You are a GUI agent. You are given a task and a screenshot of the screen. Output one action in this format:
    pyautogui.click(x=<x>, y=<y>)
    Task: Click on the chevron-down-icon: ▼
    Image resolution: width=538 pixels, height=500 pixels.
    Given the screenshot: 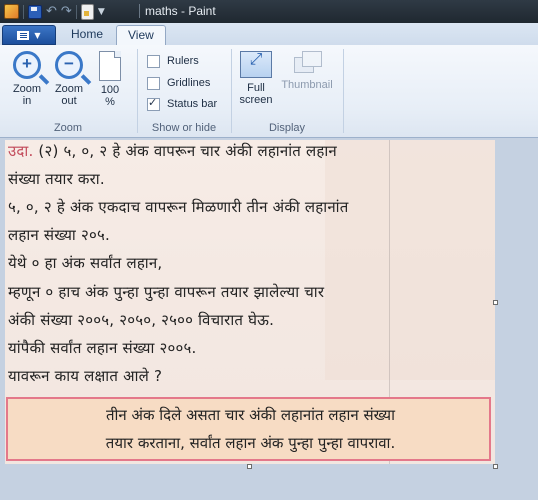 What is the action you would take?
    pyautogui.click(x=37, y=35)
    